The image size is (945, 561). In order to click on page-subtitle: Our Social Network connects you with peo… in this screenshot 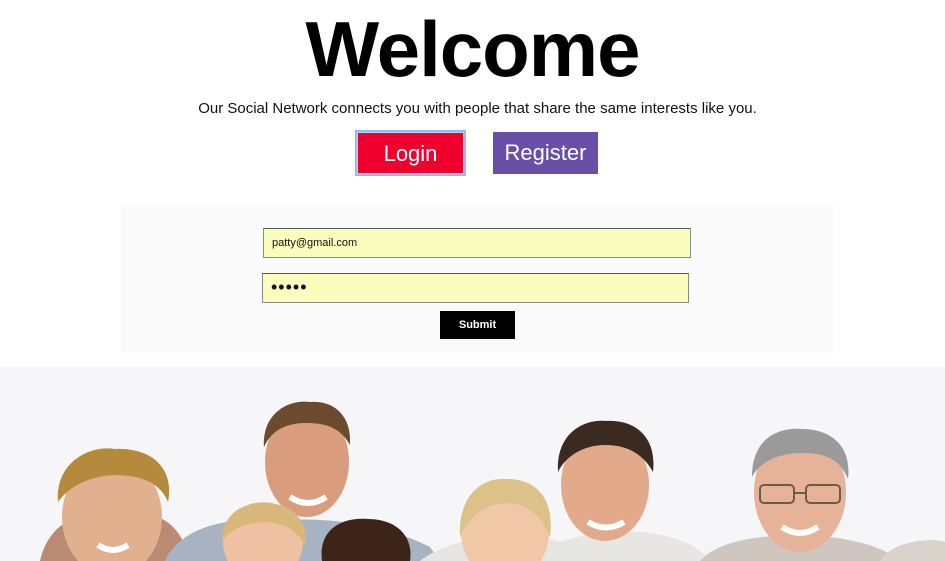, I will do `click(477, 108)`.